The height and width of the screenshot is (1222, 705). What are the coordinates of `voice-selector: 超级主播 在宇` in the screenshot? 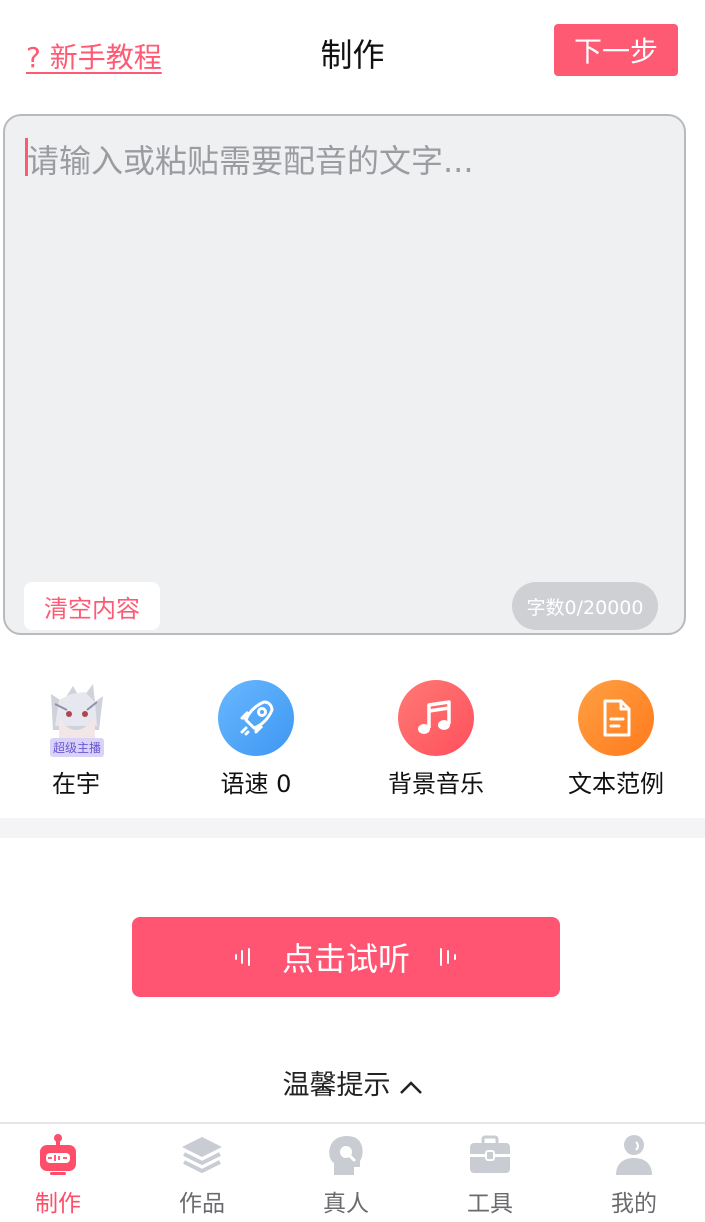 It's located at (76, 739).